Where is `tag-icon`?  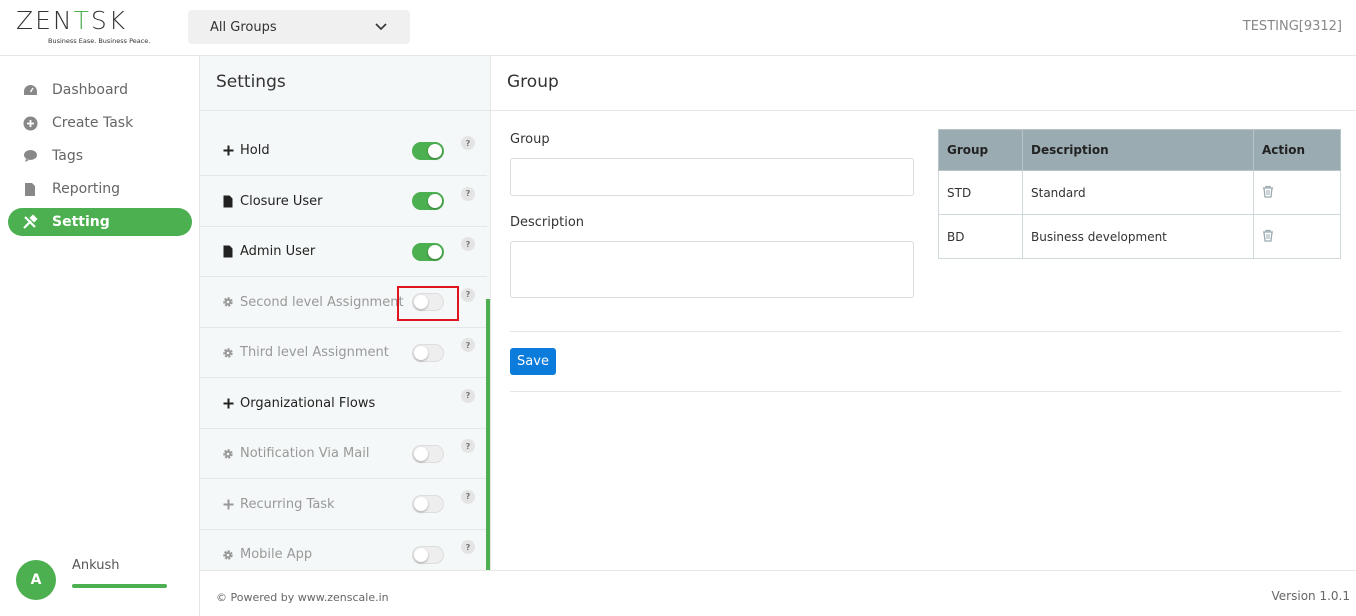 tag-icon is located at coordinates (30, 156).